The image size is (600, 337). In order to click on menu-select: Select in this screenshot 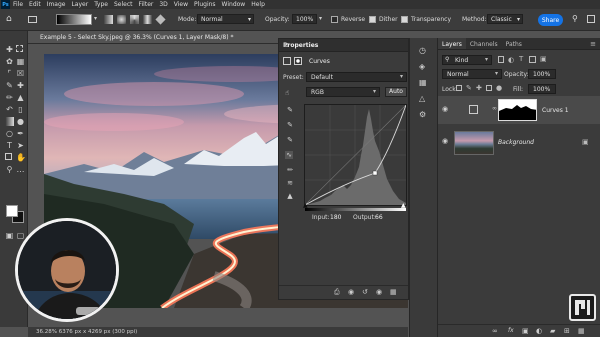, I will do `click(123, 4)`.